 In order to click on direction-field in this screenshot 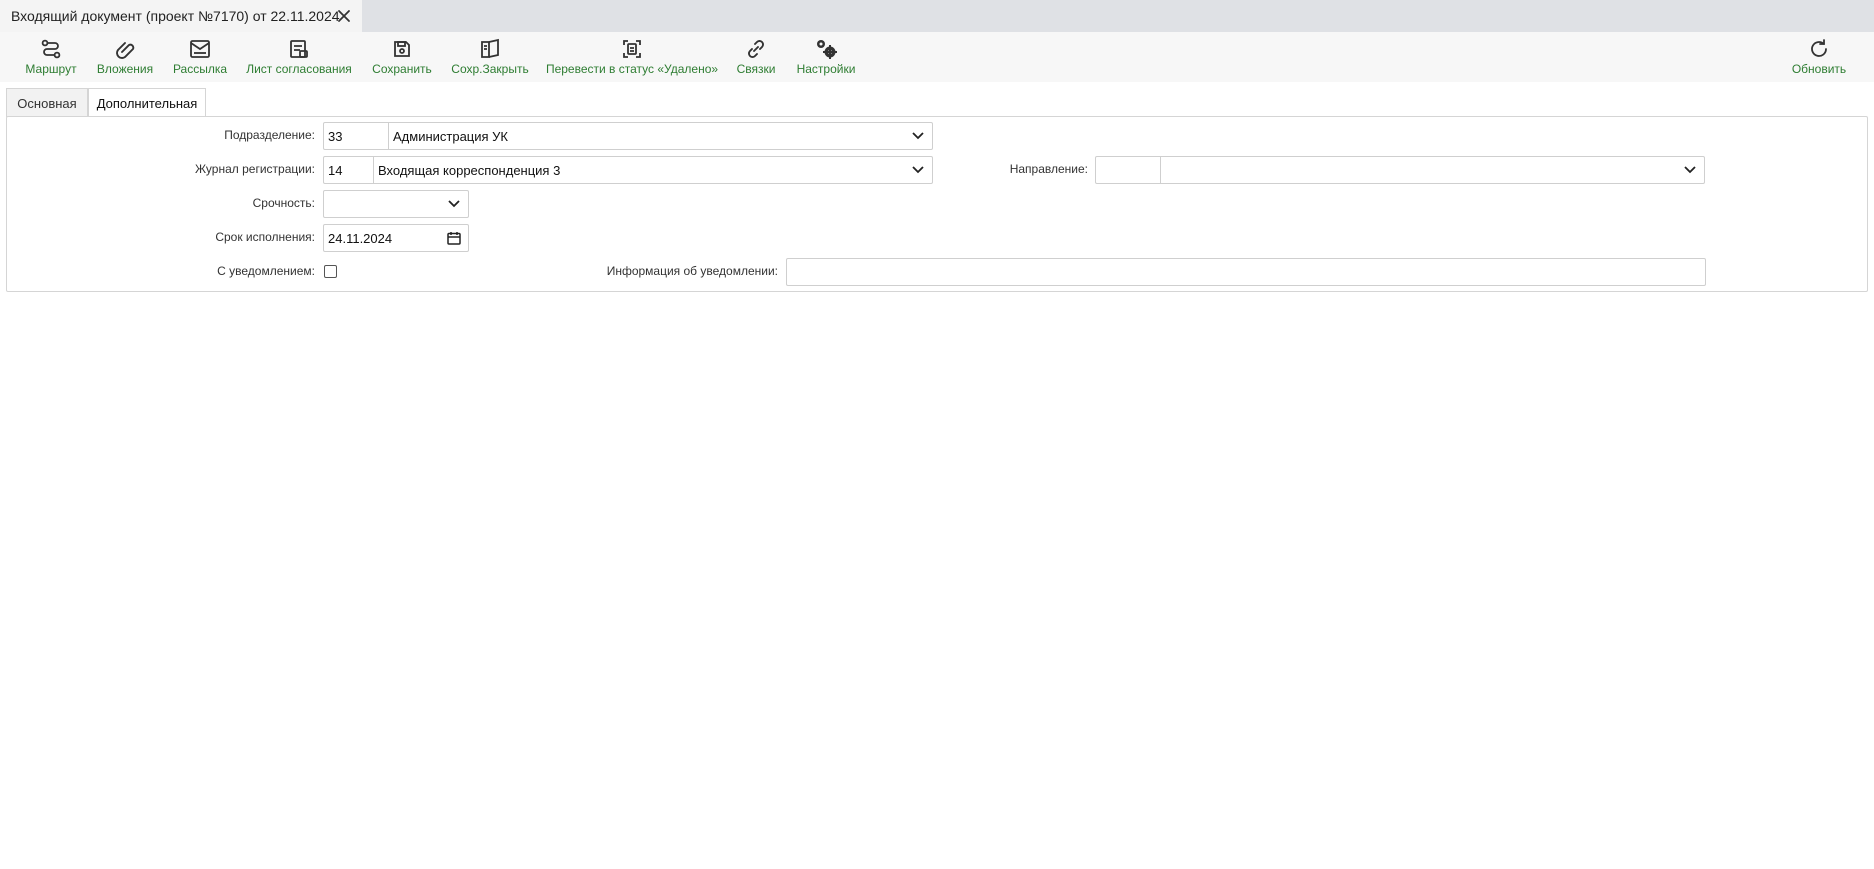, I will do `click(1400, 170)`.